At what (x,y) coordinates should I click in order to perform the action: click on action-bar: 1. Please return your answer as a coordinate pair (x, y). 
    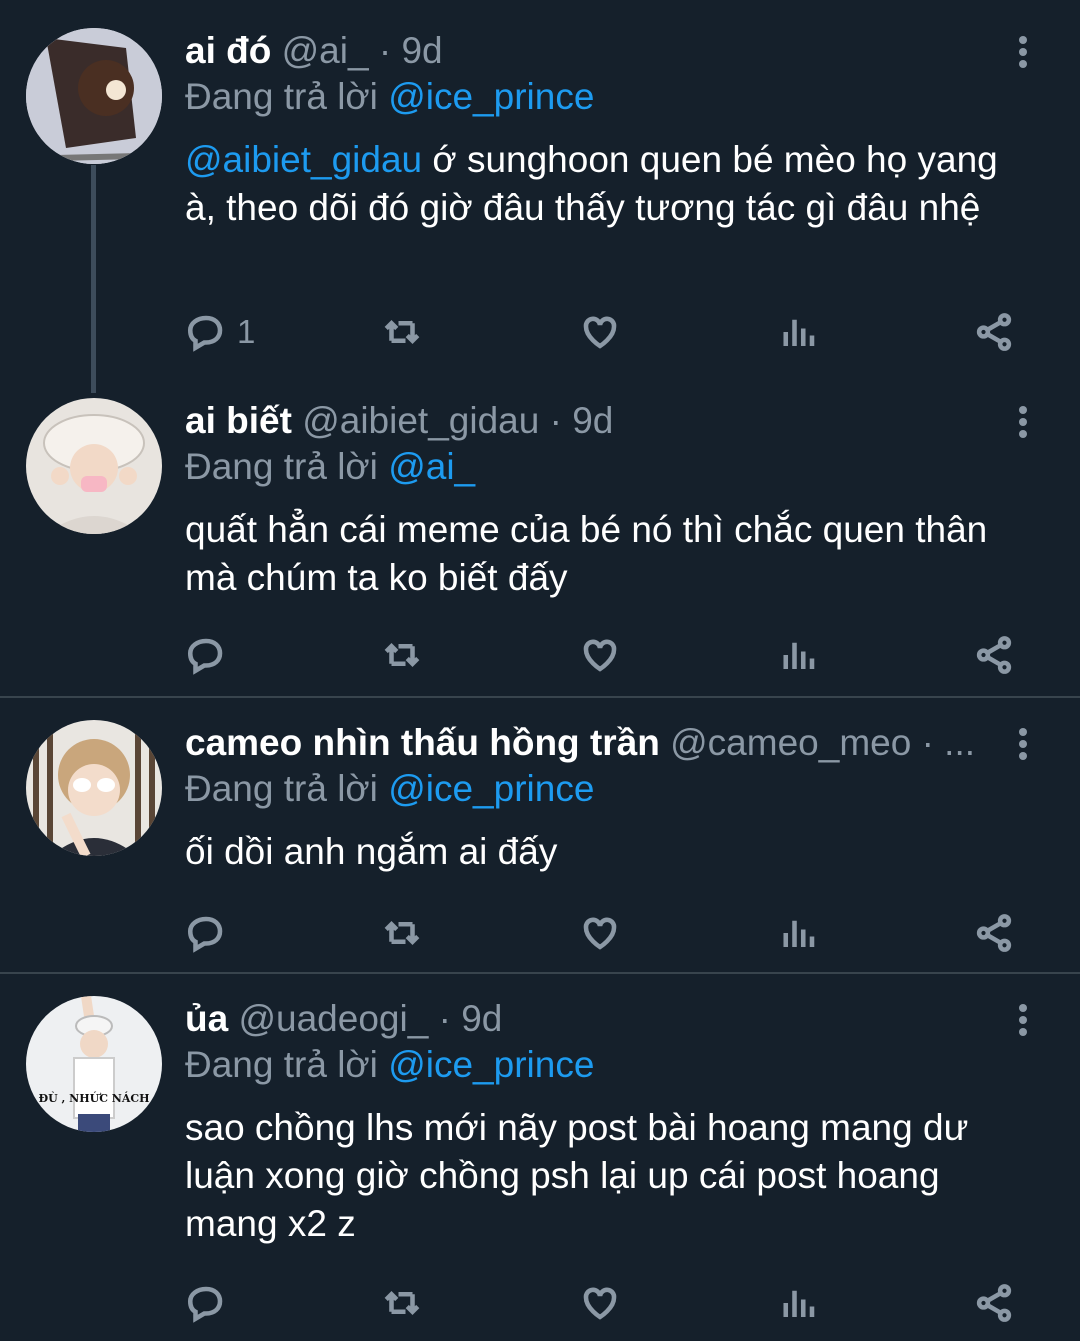
    Looking at the image, I should click on (605, 332).